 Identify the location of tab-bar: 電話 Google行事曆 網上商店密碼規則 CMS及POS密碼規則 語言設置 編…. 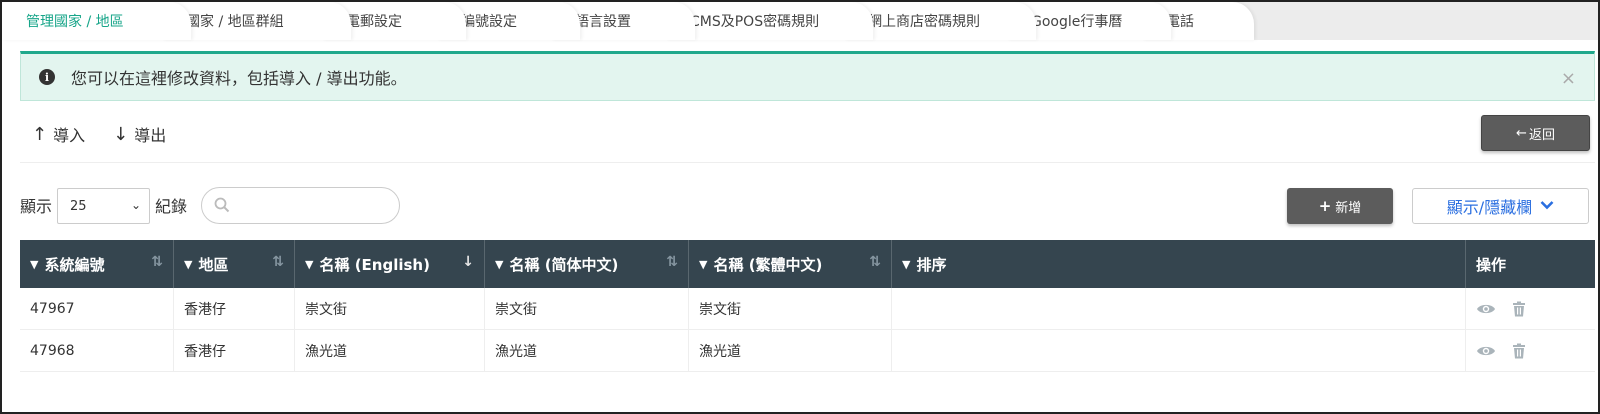
(800, 21).